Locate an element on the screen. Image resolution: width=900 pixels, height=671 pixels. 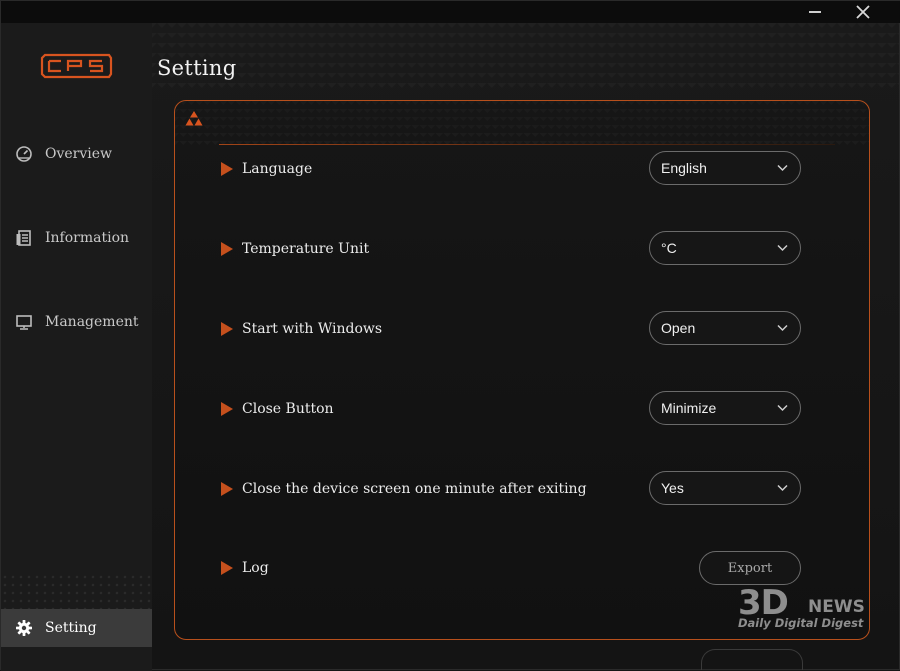
select-value: English is located at coordinates (684, 168).